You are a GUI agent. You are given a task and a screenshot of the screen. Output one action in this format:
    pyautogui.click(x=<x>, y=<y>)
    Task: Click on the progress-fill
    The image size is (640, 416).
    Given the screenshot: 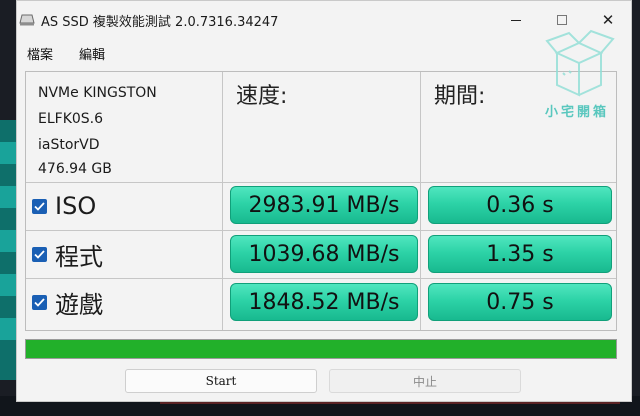 What is the action you would take?
    pyautogui.click(x=321, y=349)
    